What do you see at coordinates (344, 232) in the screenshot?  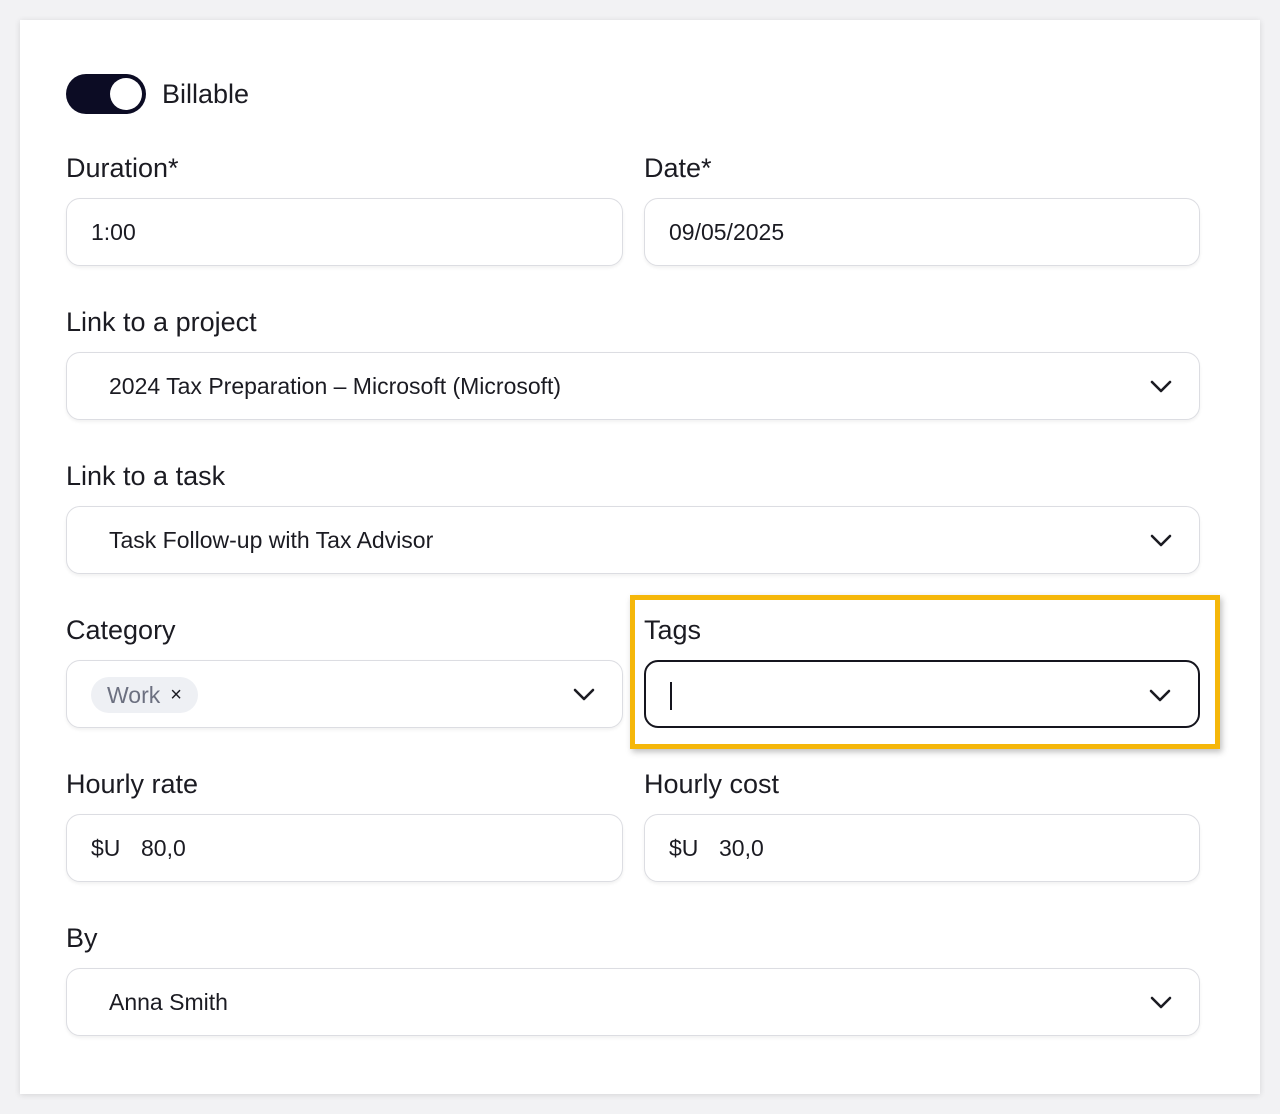 I see `duration-input: 1:00` at bounding box center [344, 232].